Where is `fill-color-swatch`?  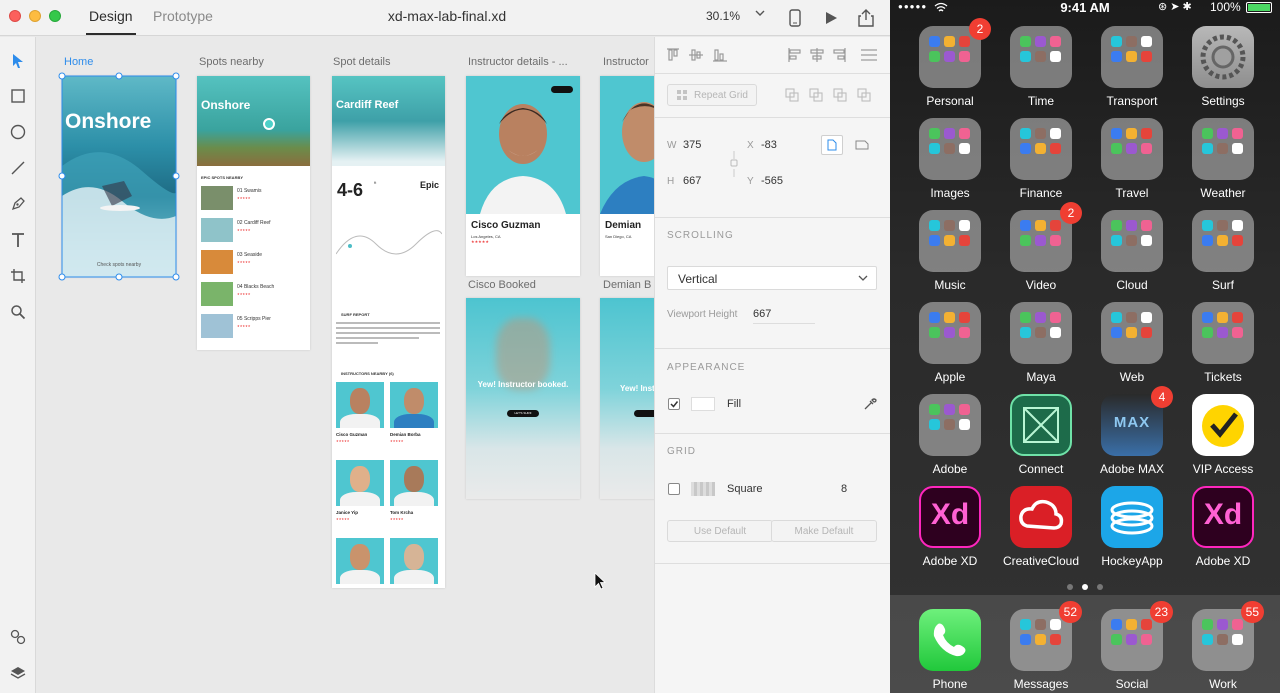 fill-color-swatch is located at coordinates (703, 404).